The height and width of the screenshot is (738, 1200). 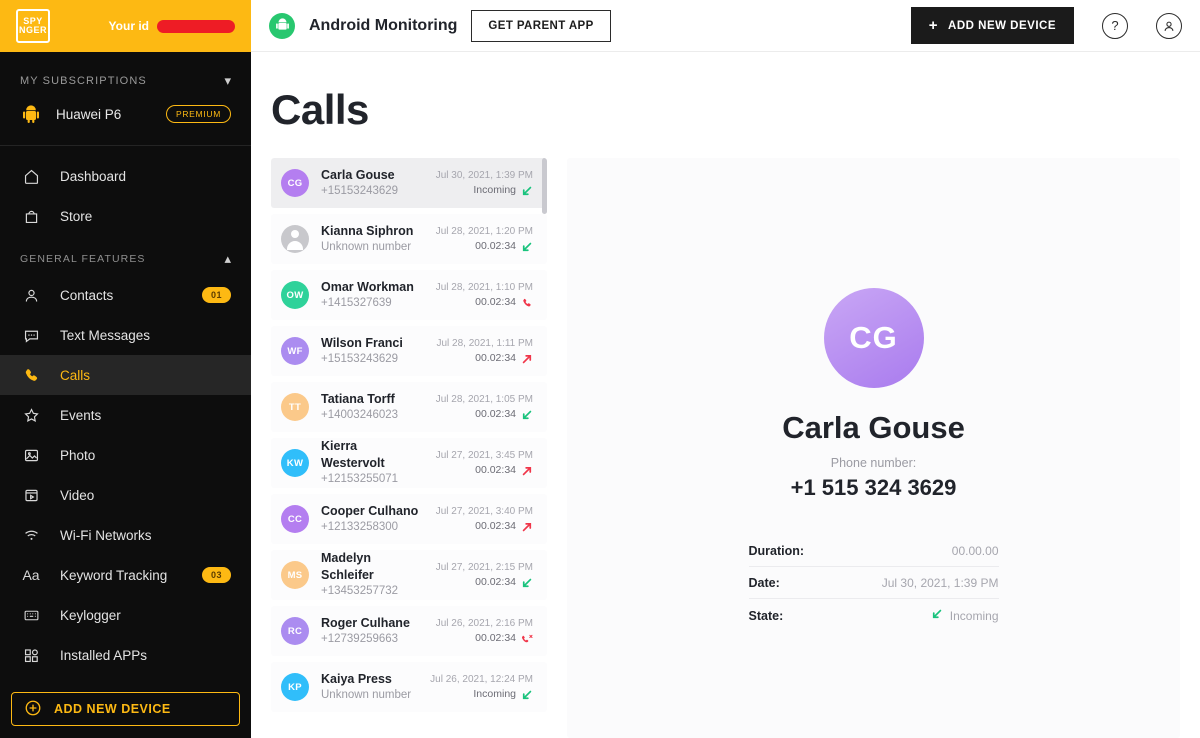 I want to click on avatar: WF, so click(x=295, y=351).